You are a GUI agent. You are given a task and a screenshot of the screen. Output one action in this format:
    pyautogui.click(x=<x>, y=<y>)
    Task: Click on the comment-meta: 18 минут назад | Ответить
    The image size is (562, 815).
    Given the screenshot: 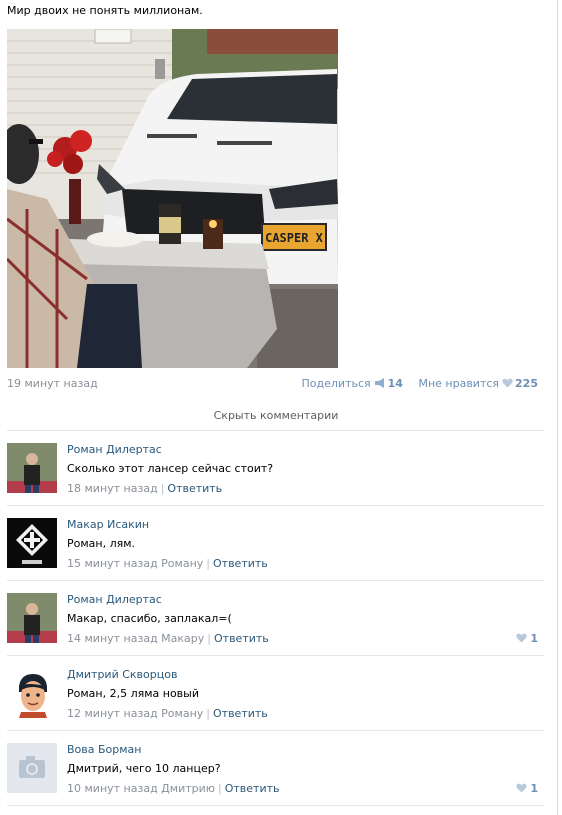 What is the action you would take?
    pyautogui.click(x=144, y=488)
    